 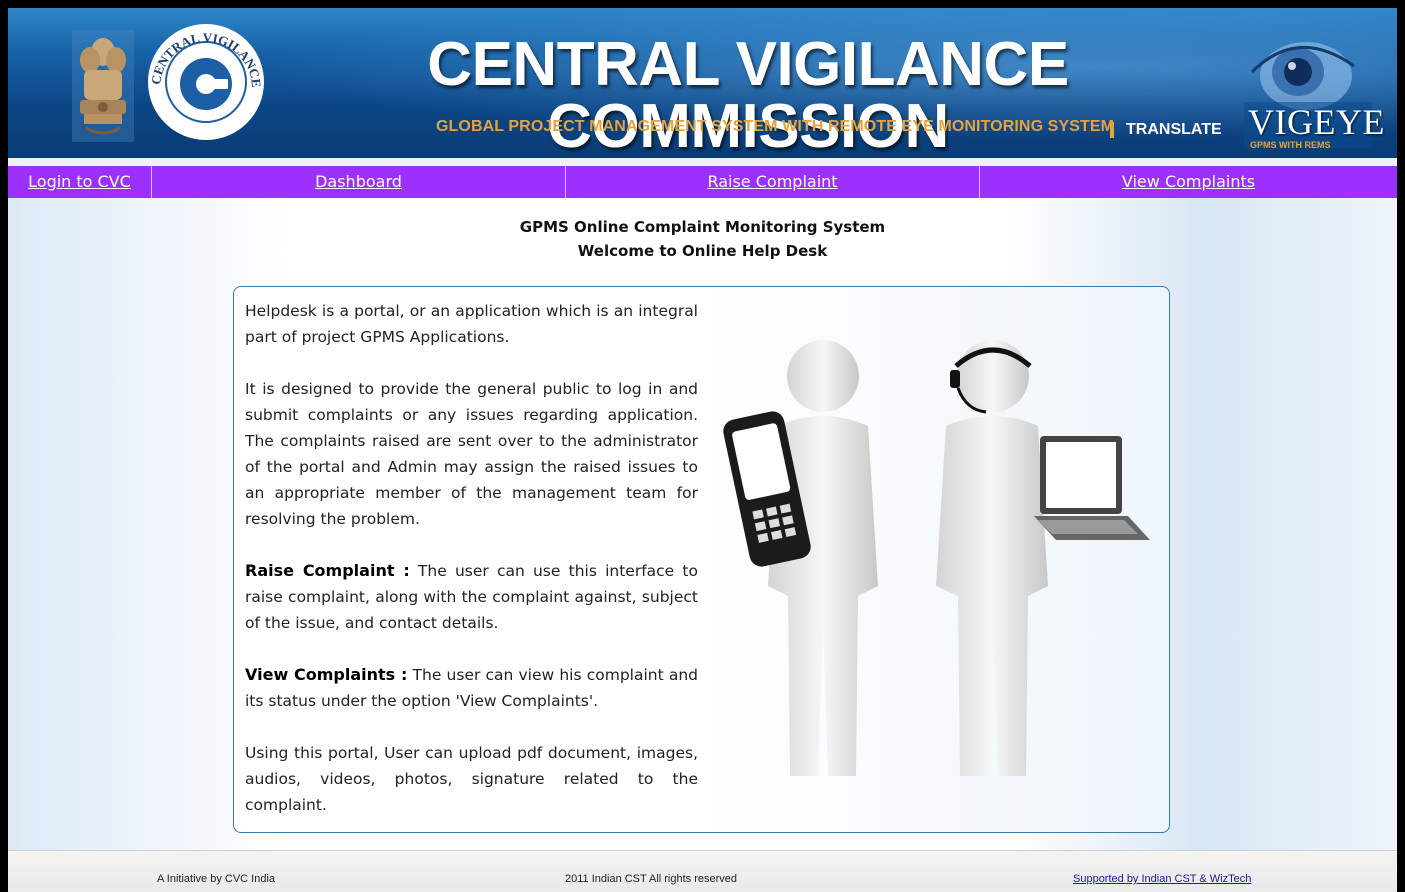 I want to click on nav-dashboard: Dashboard, so click(x=359, y=182).